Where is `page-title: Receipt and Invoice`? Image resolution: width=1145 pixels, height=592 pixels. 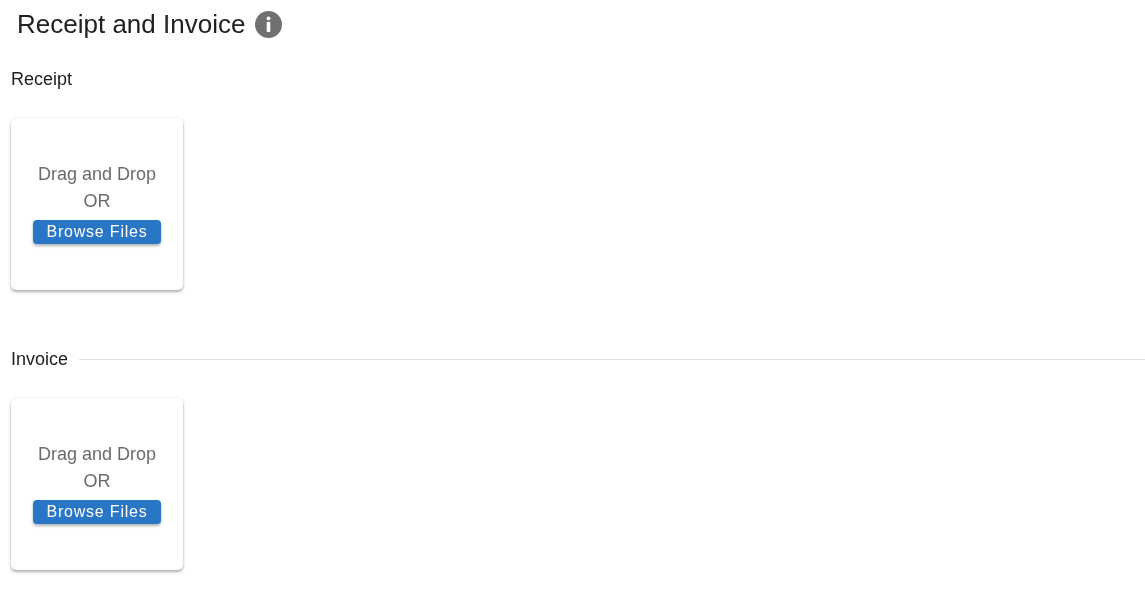
page-title: Receipt and Invoice is located at coordinates (131, 24).